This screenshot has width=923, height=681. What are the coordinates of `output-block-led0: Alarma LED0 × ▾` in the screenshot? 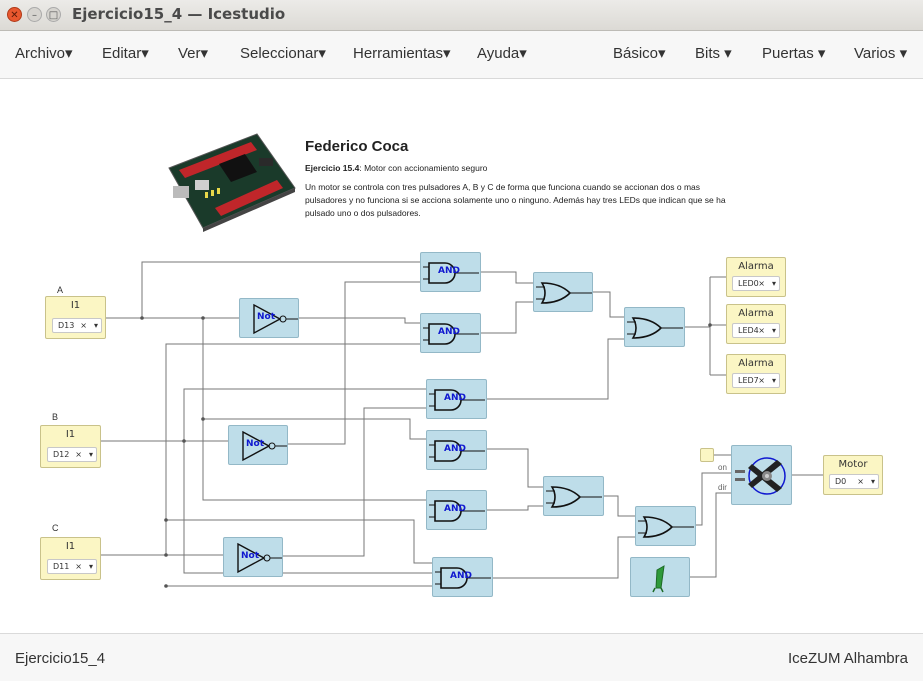 It's located at (756, 277).